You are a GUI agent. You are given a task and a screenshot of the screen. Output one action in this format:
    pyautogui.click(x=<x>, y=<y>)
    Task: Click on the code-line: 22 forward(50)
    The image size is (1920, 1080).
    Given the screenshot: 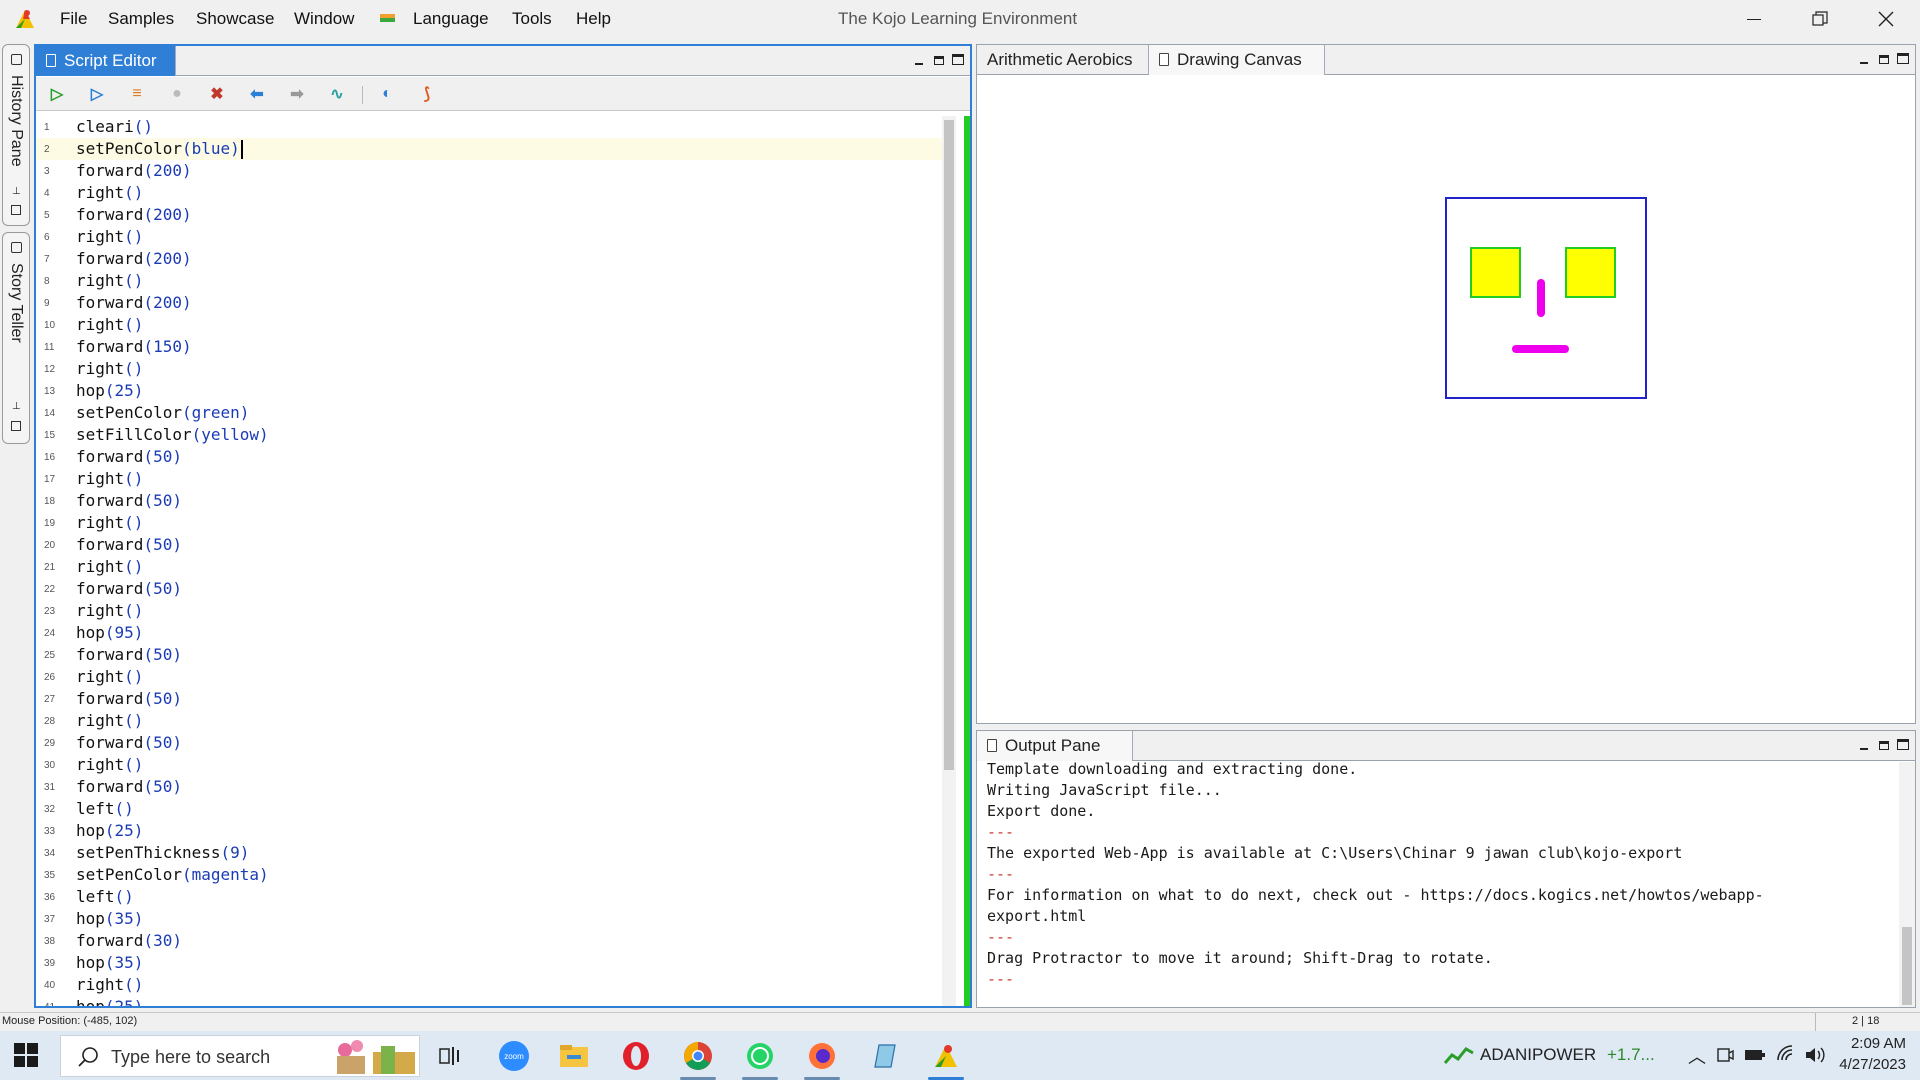 What is the action you would take?
    pyautogui.click(x=491, y=589)
    